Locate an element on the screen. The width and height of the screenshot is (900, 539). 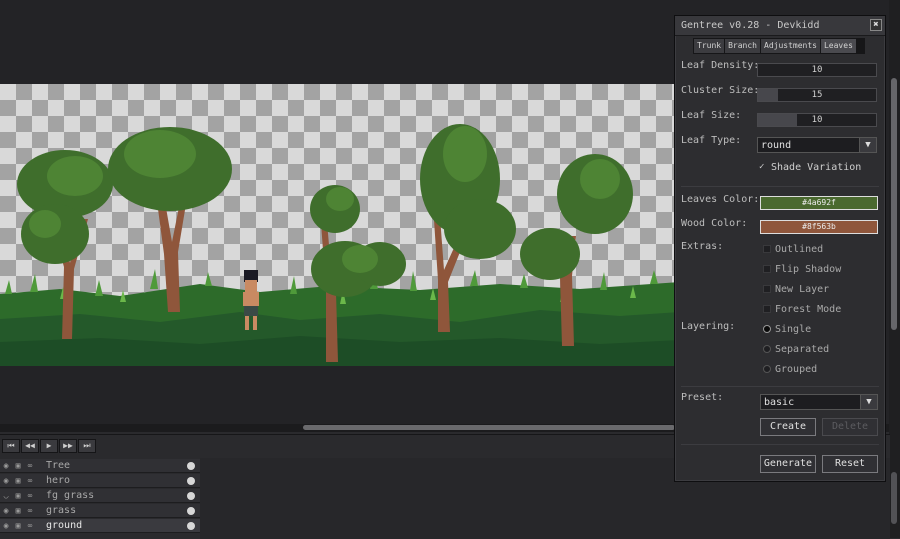
next-frame-button: ▶▶ is located at coordinates (68, 446).